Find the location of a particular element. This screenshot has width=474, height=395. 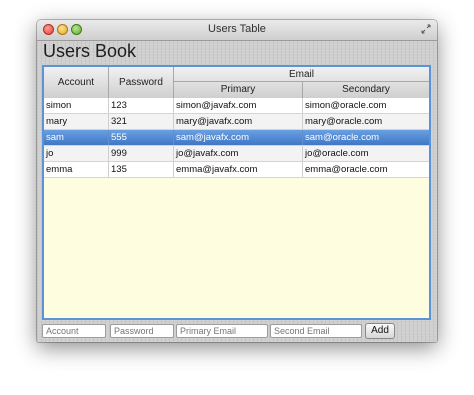

column-header-account: Account is located at coordinates (76, 82).